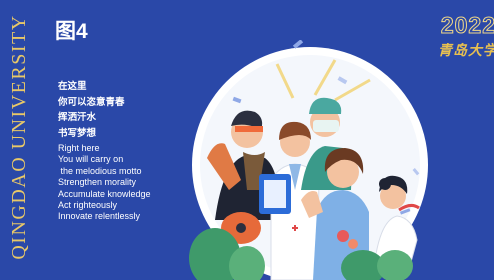 This screenshot has width=494, height=280. Describe the element at coordinates (79, 148) in the screenshot. I see `en-line: Right here` at that location.